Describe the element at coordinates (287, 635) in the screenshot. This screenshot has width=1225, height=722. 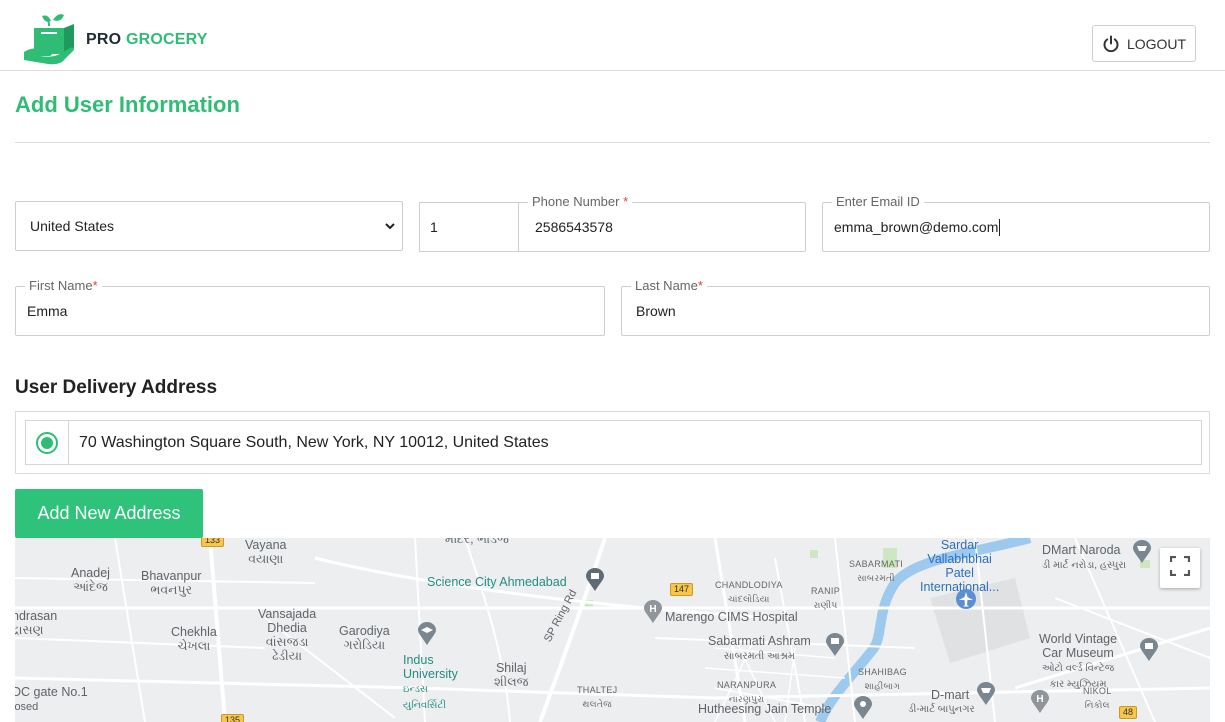
I see `map-label-vansajada: Vansajada Dhedia વાંસજડા ઢેડીયા` at that location.